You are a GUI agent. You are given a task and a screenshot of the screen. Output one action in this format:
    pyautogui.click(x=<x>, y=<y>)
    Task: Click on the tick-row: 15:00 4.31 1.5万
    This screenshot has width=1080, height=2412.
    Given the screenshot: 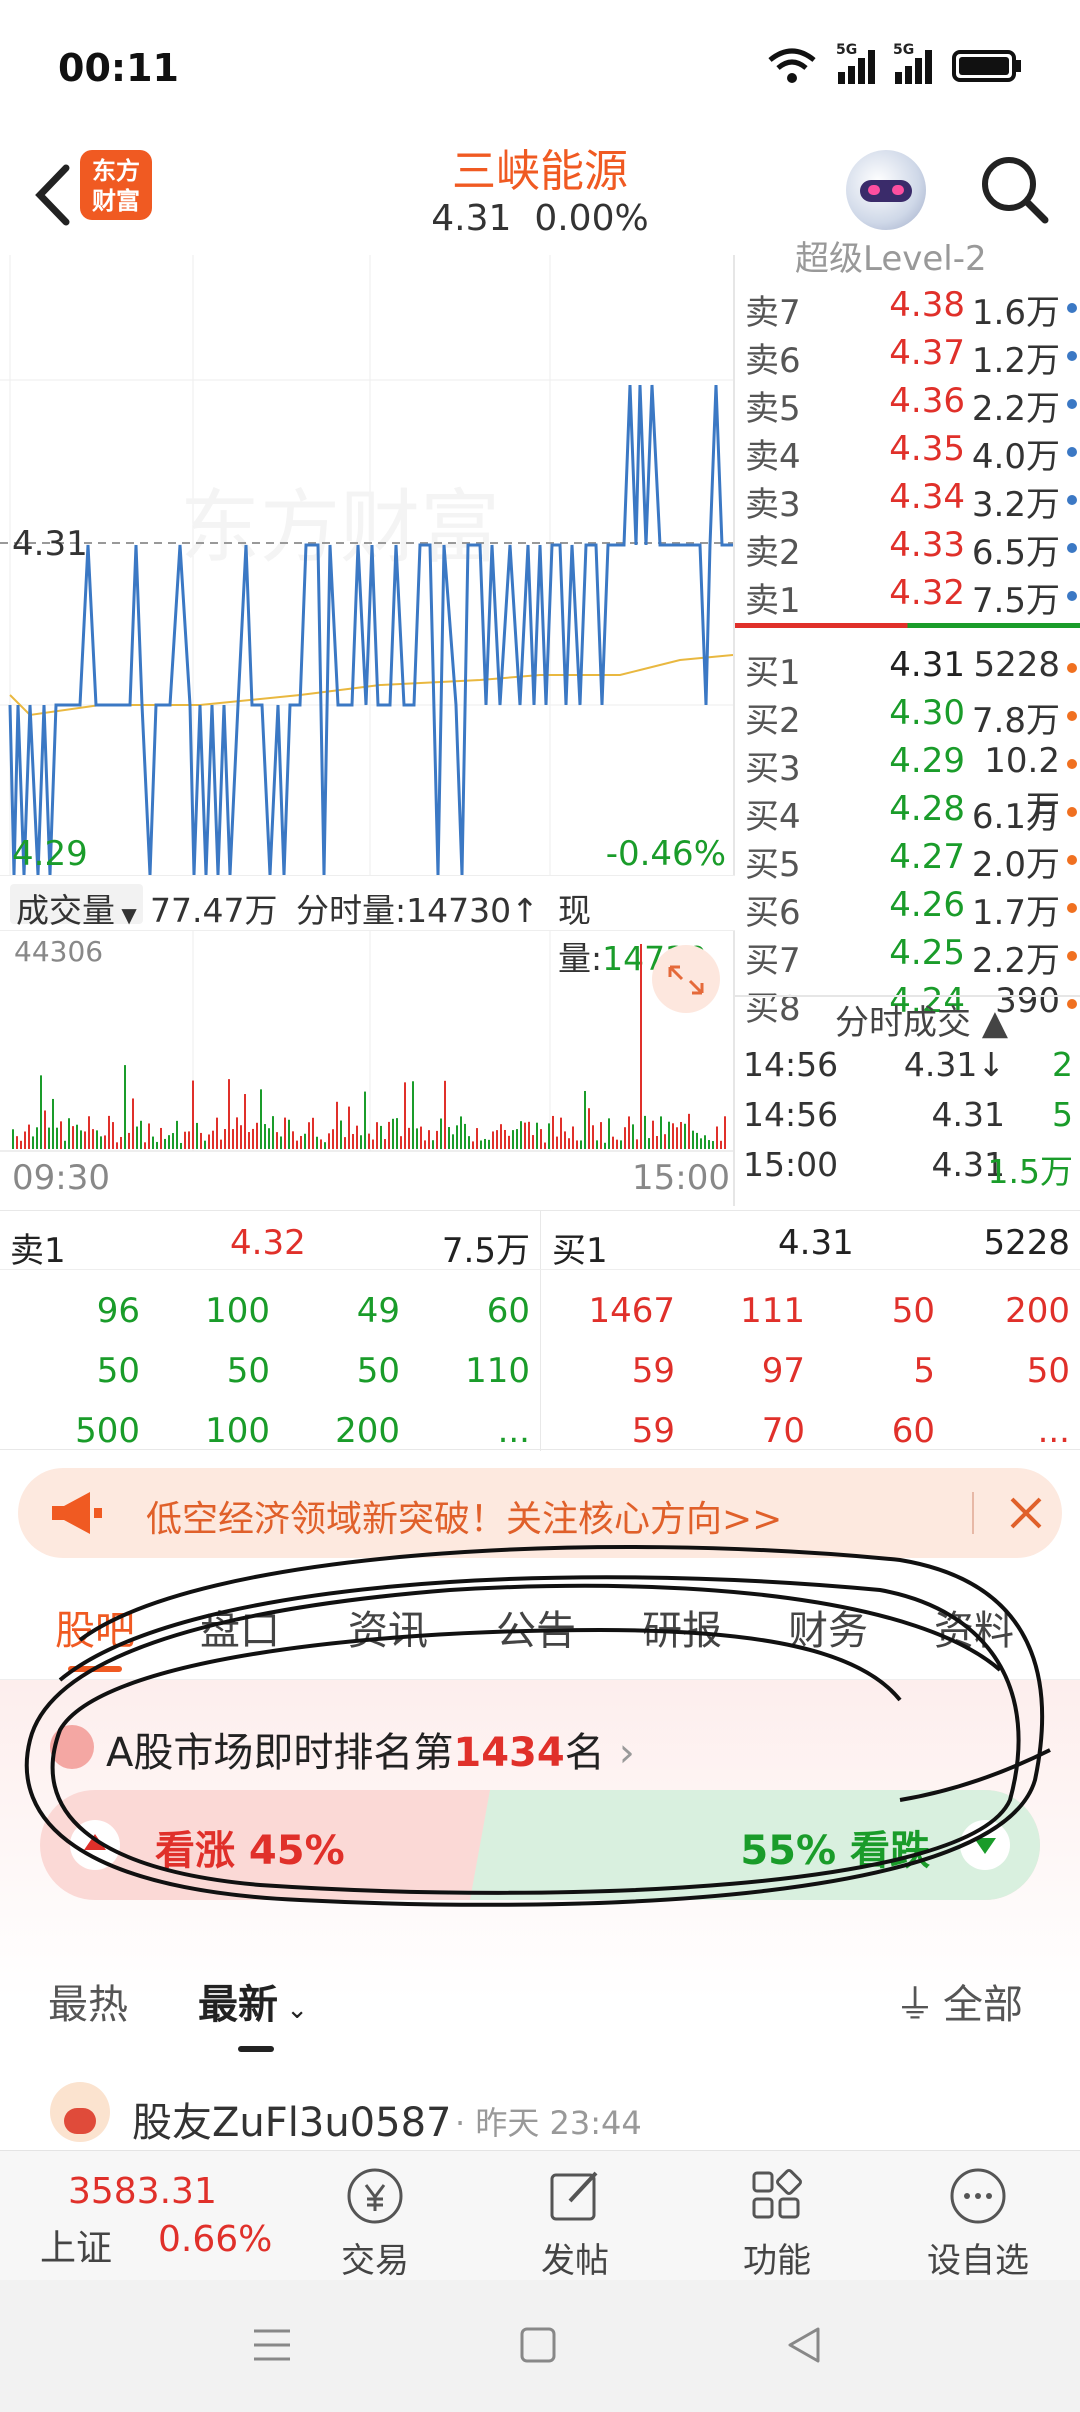 What is the action you would take?
    pyautogui.click(x=907, y=1170)
    